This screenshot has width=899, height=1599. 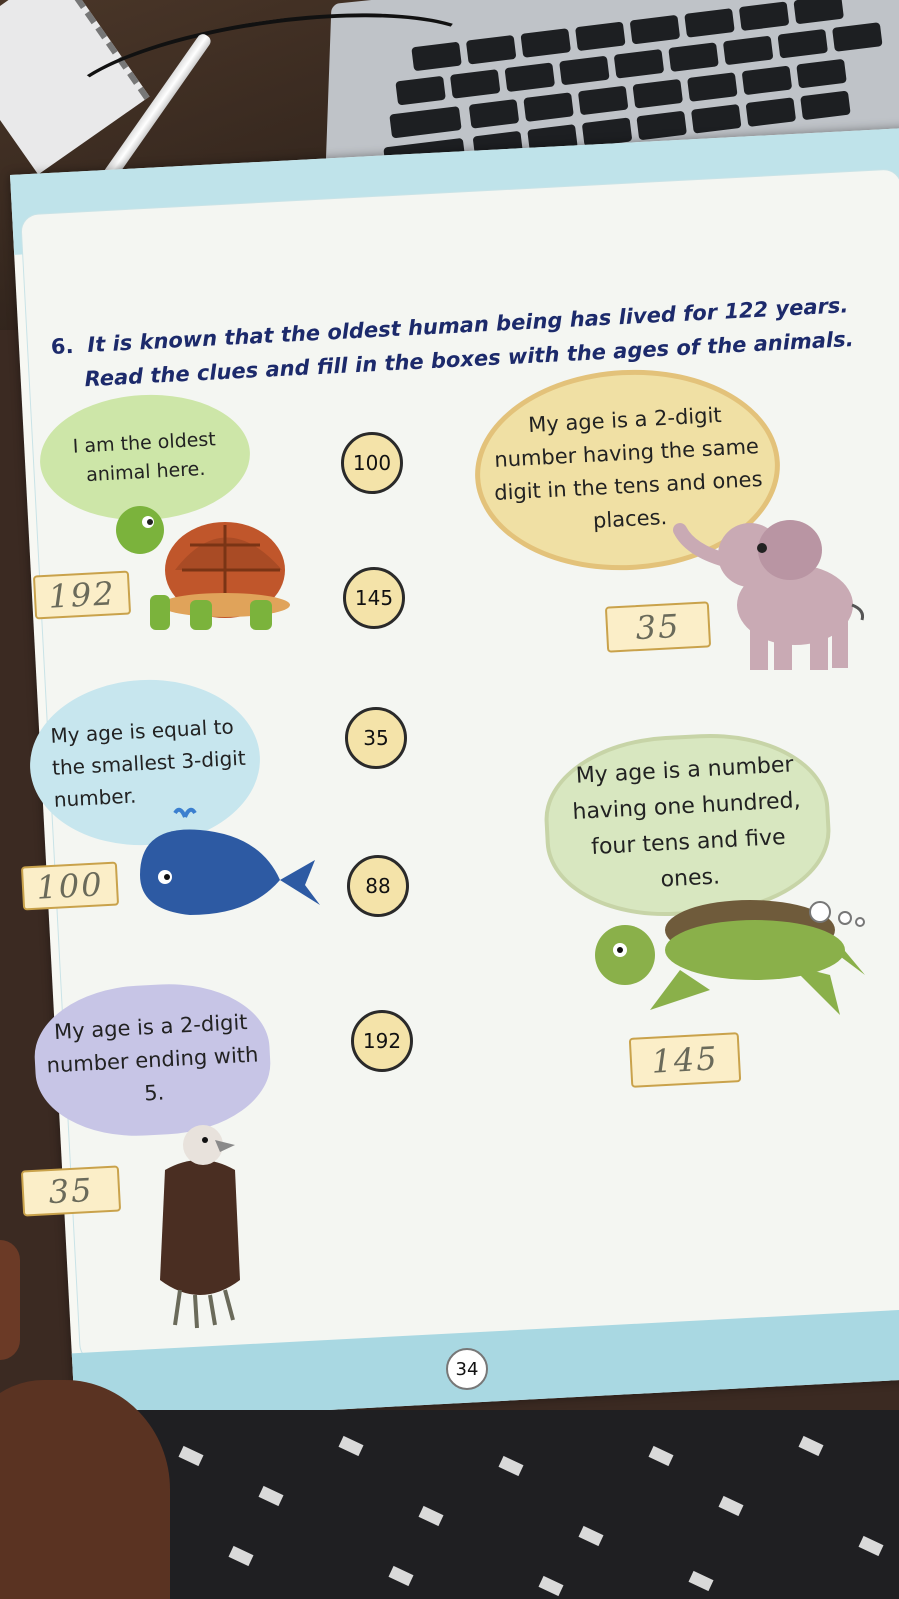 What do you see at coordinates (768, 595) in the screenshot?
I see `elephant-icon` at bounding box center [768, 595].